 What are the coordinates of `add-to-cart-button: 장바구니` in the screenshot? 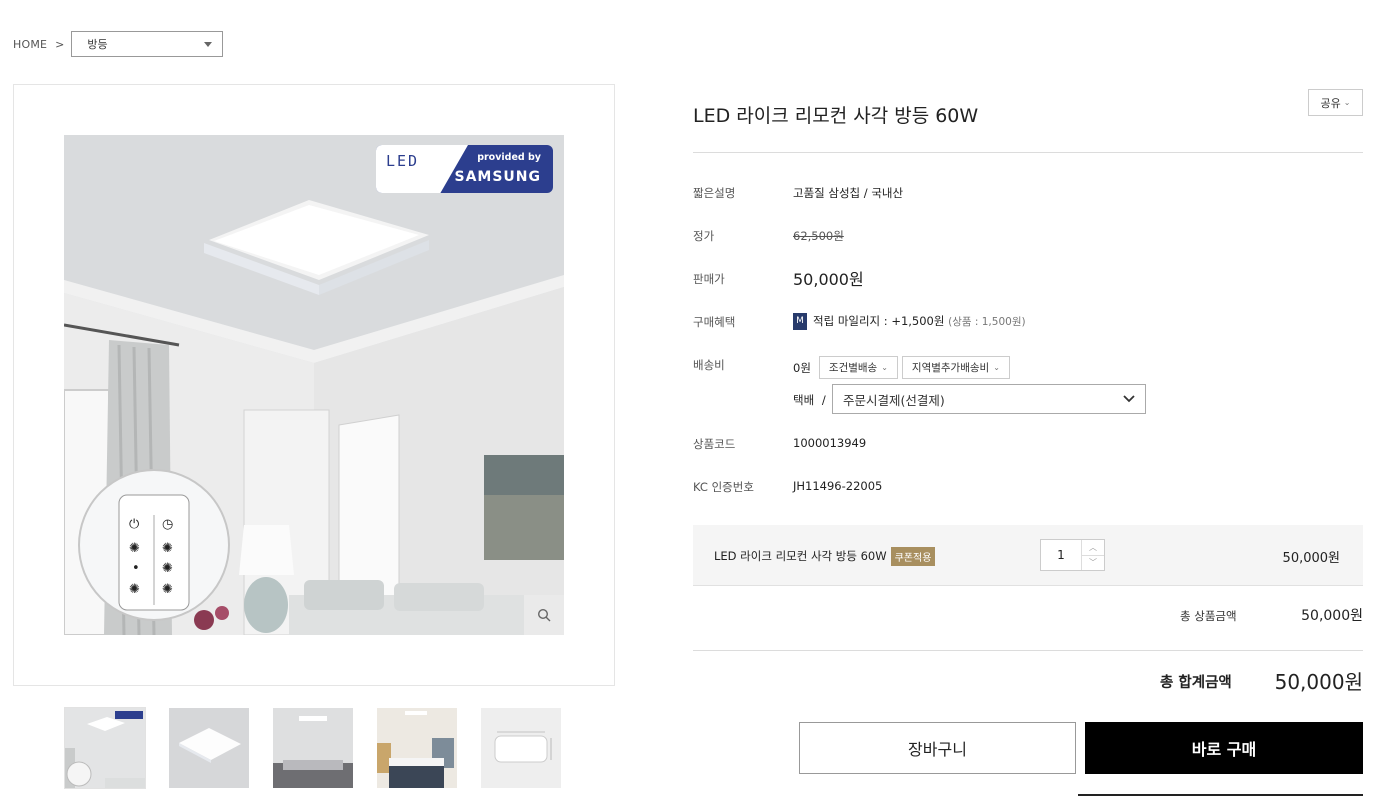 It's located at (937, 748).